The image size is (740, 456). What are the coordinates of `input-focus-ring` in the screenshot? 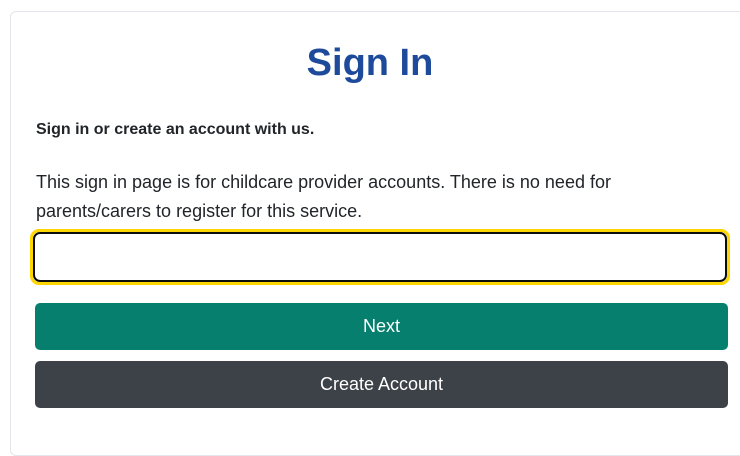 It's located at (380, 257).